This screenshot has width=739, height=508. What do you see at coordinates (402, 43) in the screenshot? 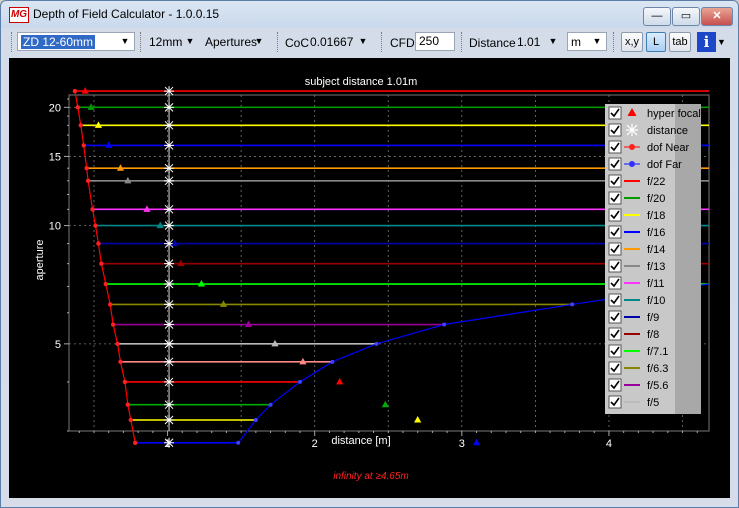
I see `cfd-label: CFD` at bounding box center [402, 43].